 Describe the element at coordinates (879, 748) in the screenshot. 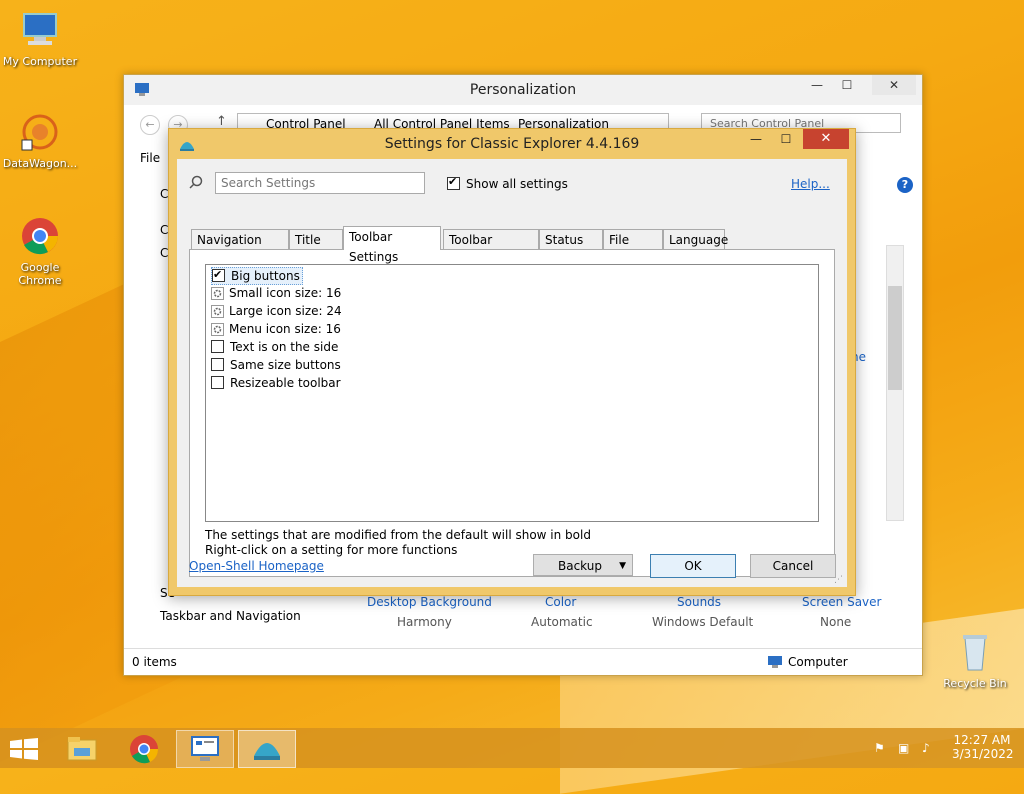

I see `action-center-icon: ⚑` at that location.